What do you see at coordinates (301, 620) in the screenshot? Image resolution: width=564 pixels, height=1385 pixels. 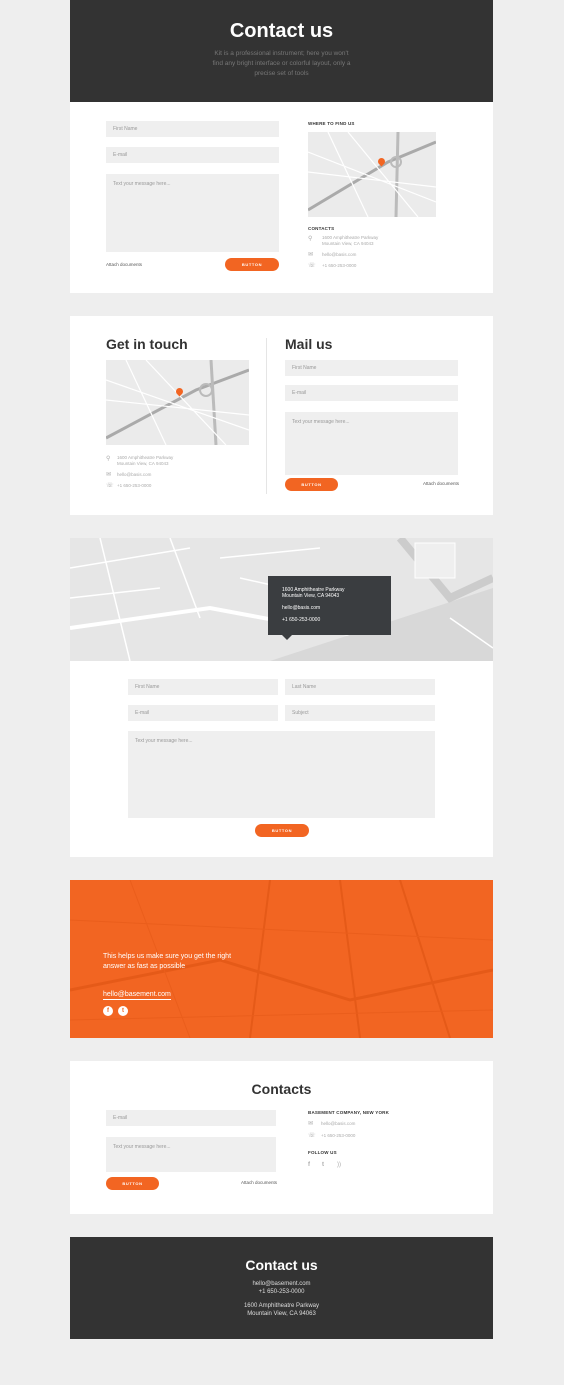 I see `popup-phone: +1 650-253-0000` at bounding box center [301, 620].